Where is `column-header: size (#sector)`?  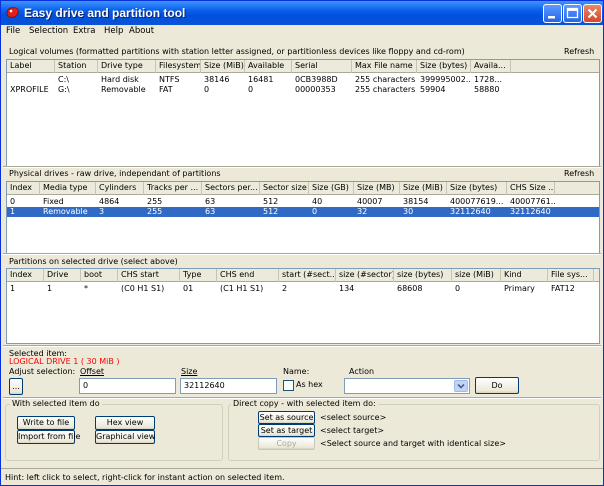 column-header: size (#sector) is located at coordinates (365, 275).